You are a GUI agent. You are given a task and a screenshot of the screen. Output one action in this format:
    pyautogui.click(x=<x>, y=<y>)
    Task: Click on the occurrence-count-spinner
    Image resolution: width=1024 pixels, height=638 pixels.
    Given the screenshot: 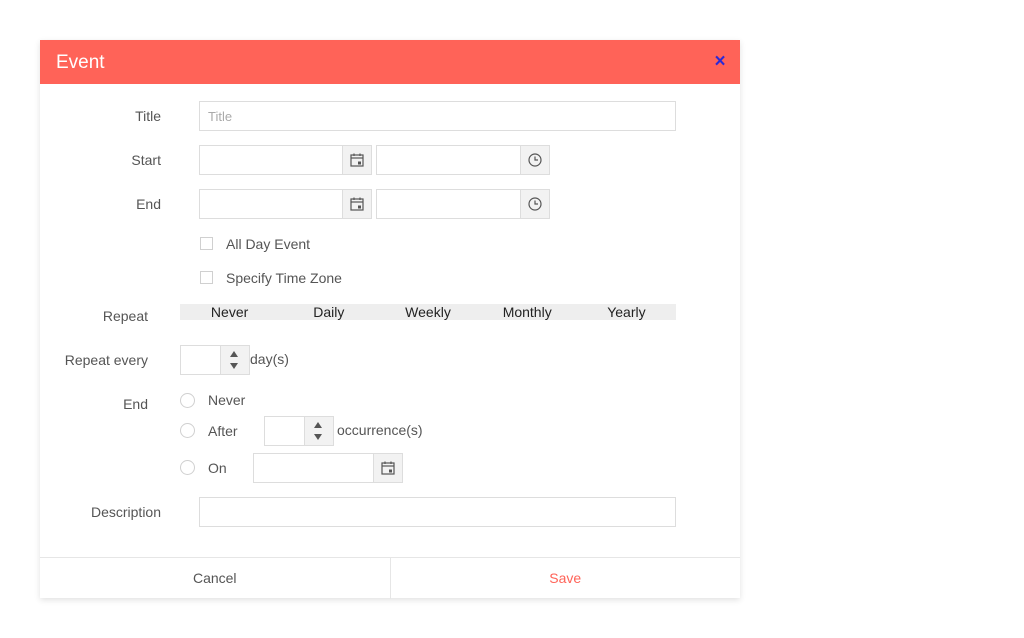 What is the action you would take?
    pyautogui.click(x=318, y=431)
    